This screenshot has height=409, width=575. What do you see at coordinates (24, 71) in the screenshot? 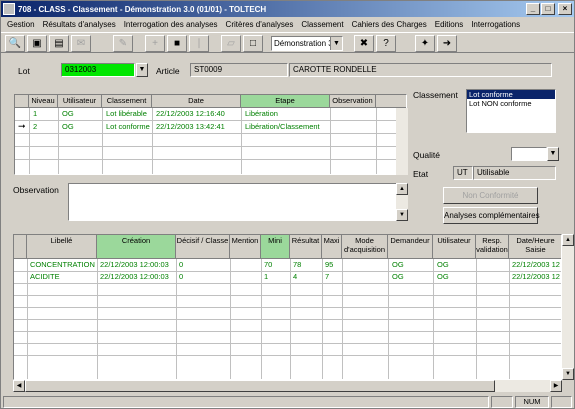
I see `lot-label: Lot` at bounding box center [24, 71].